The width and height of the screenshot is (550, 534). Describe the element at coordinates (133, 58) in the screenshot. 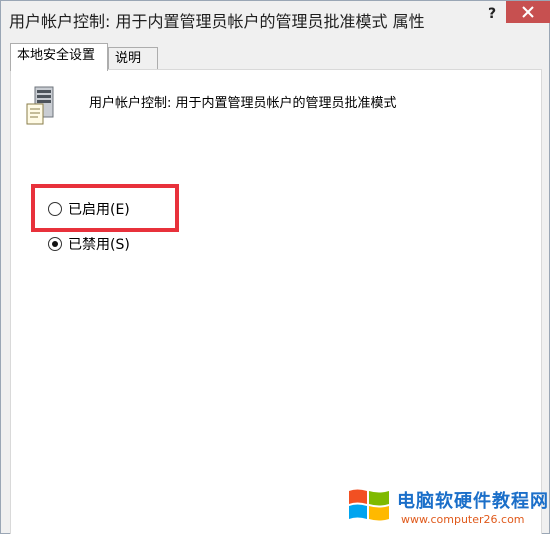

I see `tab-explain: 说明` at that location.